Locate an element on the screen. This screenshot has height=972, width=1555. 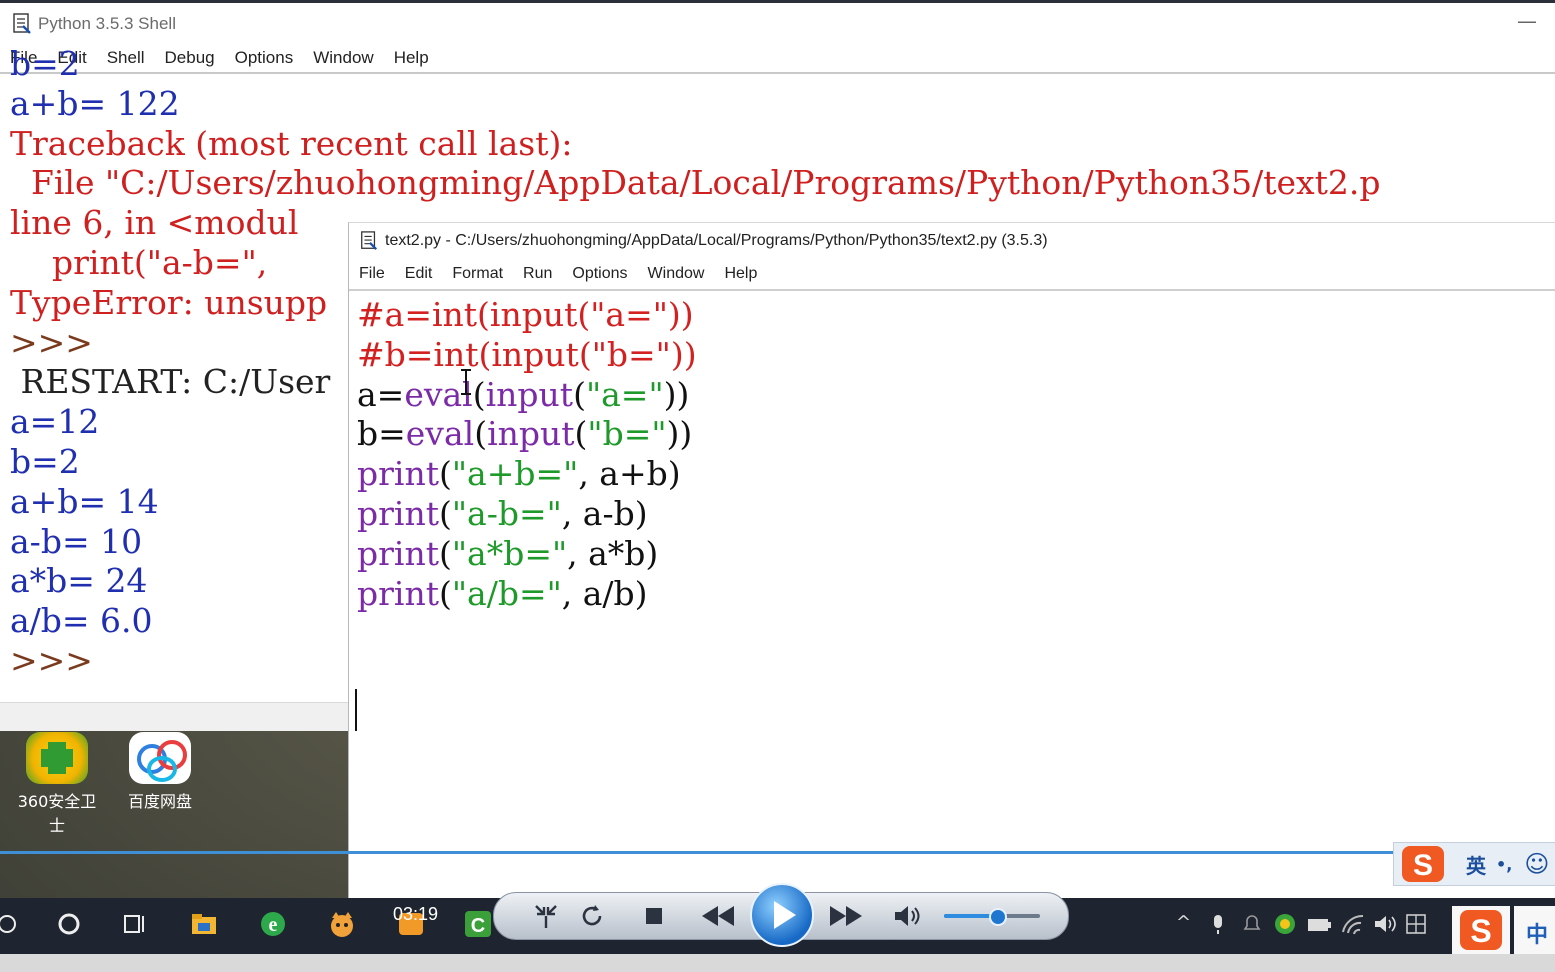
code-token: b= is located at coordinates (381, 434).